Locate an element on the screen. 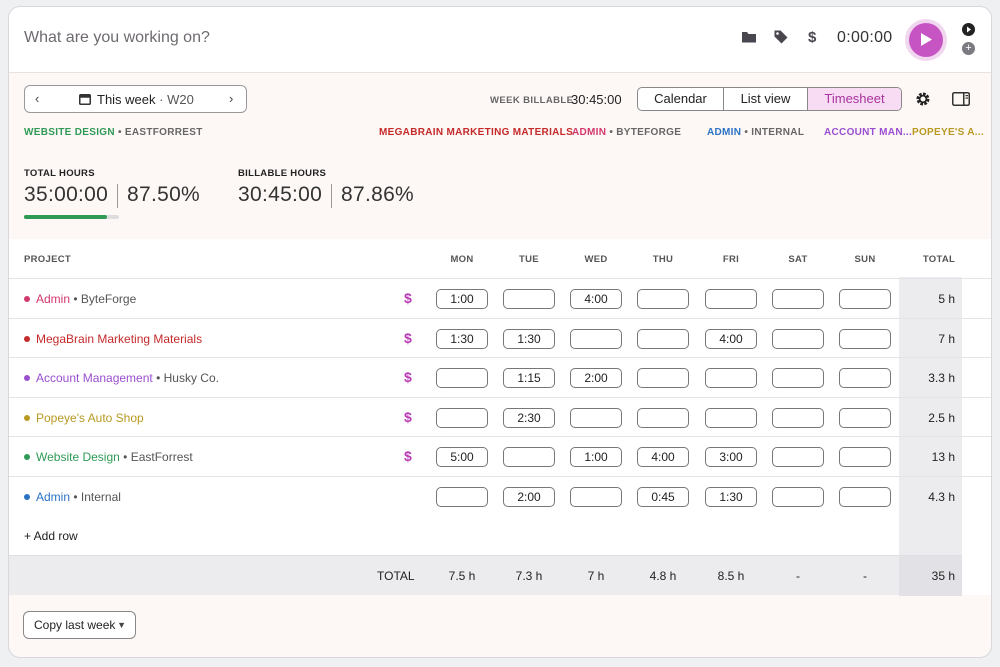 Image resolution: width=1000 pixels, height=667 pixels. day-total: 4.8 h is located at coordinates (663, 576).